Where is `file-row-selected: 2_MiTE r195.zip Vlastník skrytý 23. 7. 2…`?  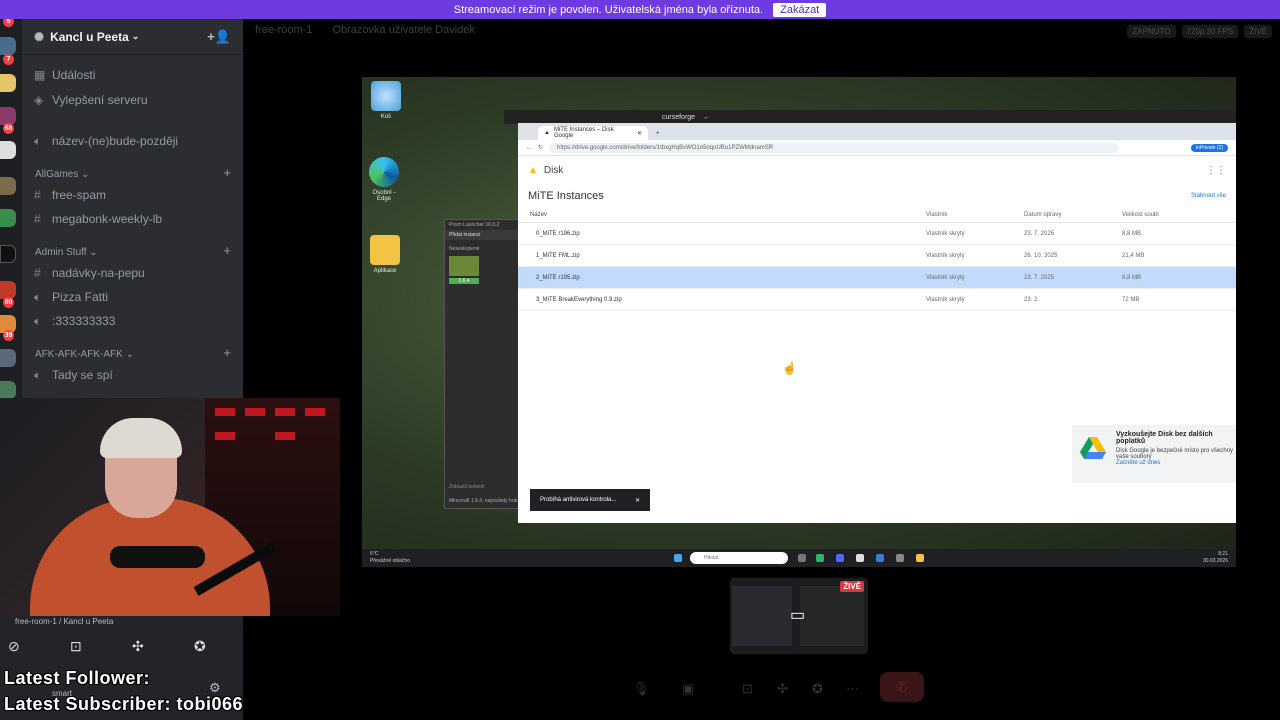
file-row-selected: 2_MiTE r195.zip Vlastník skrytý 23. 7. 2… is located at coordinates (877, 278).